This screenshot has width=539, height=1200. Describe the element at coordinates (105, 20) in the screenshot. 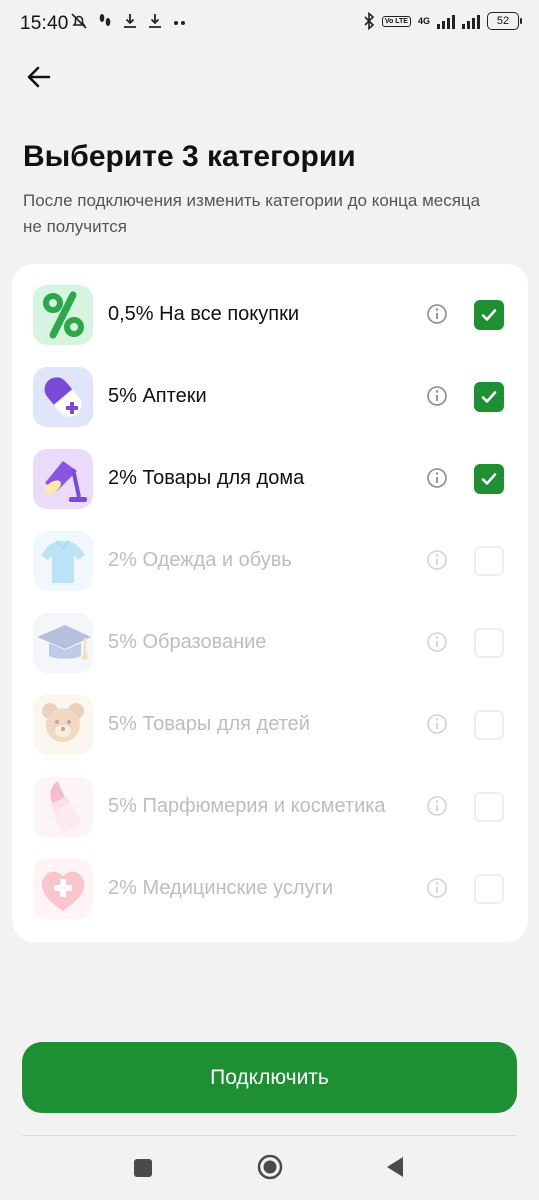

I see `footsteps-icon` at that location.